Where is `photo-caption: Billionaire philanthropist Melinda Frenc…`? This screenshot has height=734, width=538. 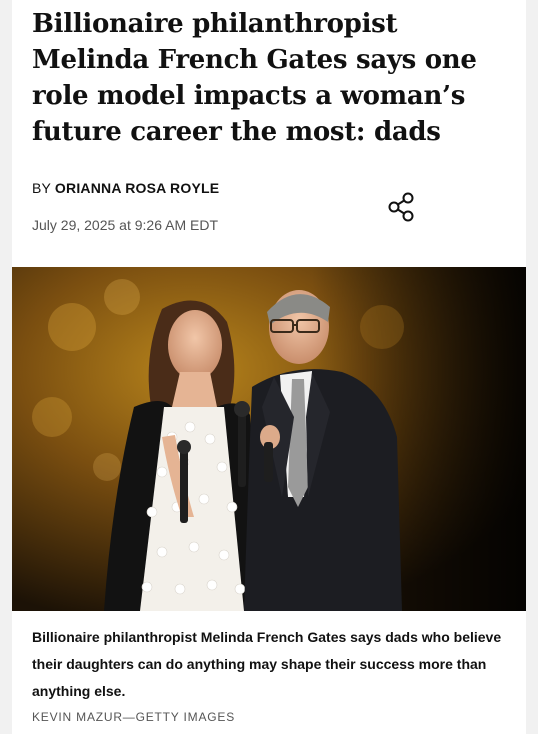 photo-caption: Billionaire philanthropist Melinda Frenc… is located at coordinates (267, 664).